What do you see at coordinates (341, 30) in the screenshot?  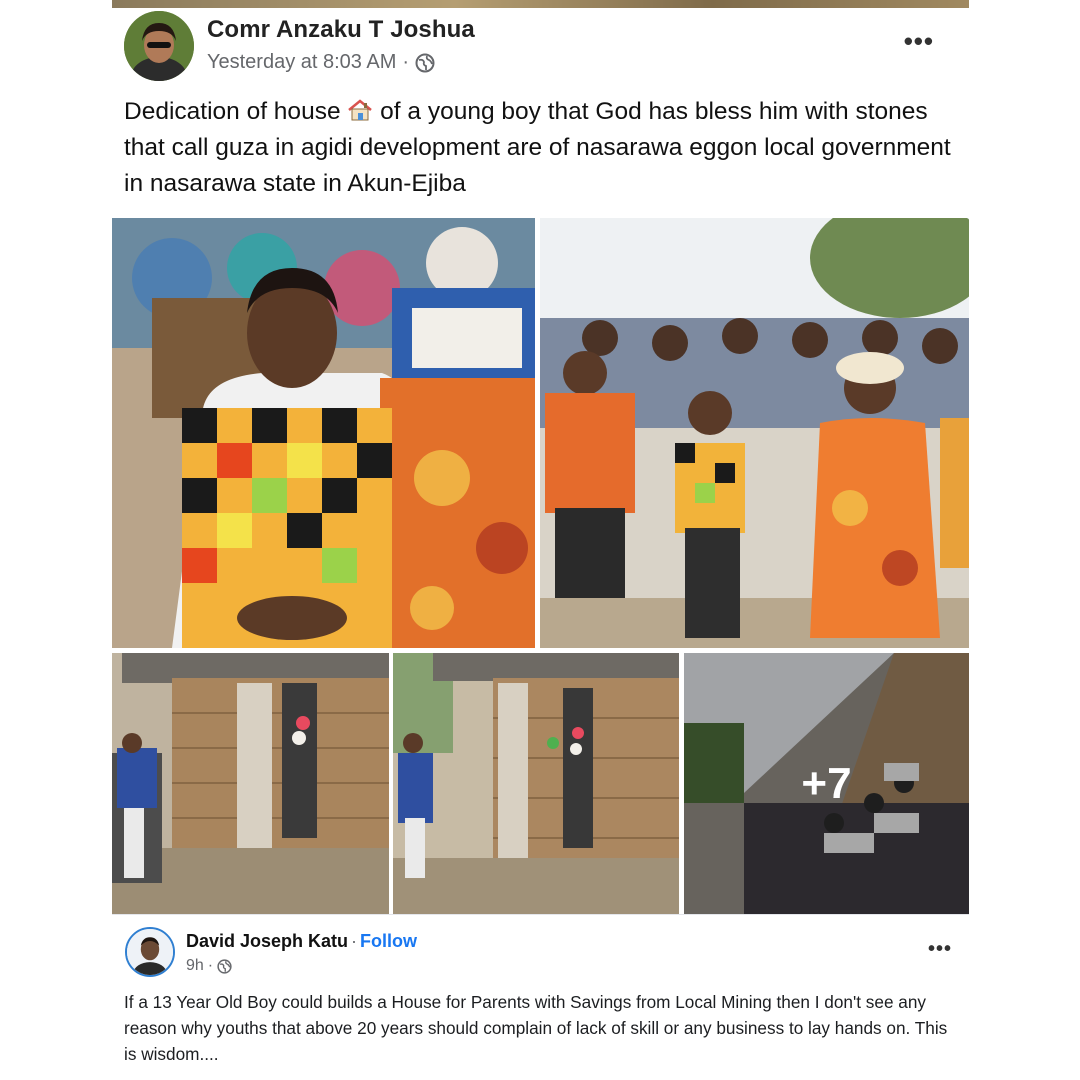 I see `post-author-name: Comr Anzaku T Joshua` at bounding box center [341, 30].